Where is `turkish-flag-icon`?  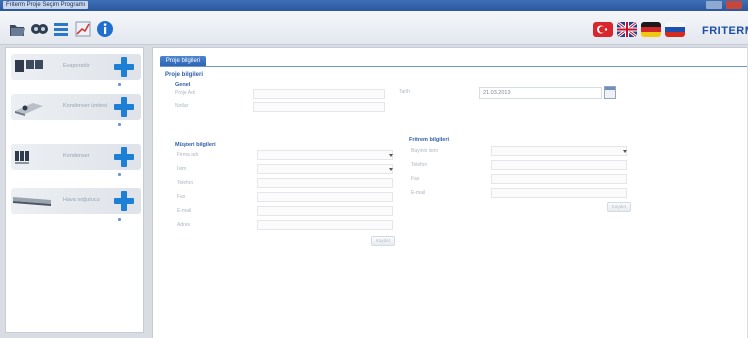 turkish-flag-icon is located at coordinates (603, 29).